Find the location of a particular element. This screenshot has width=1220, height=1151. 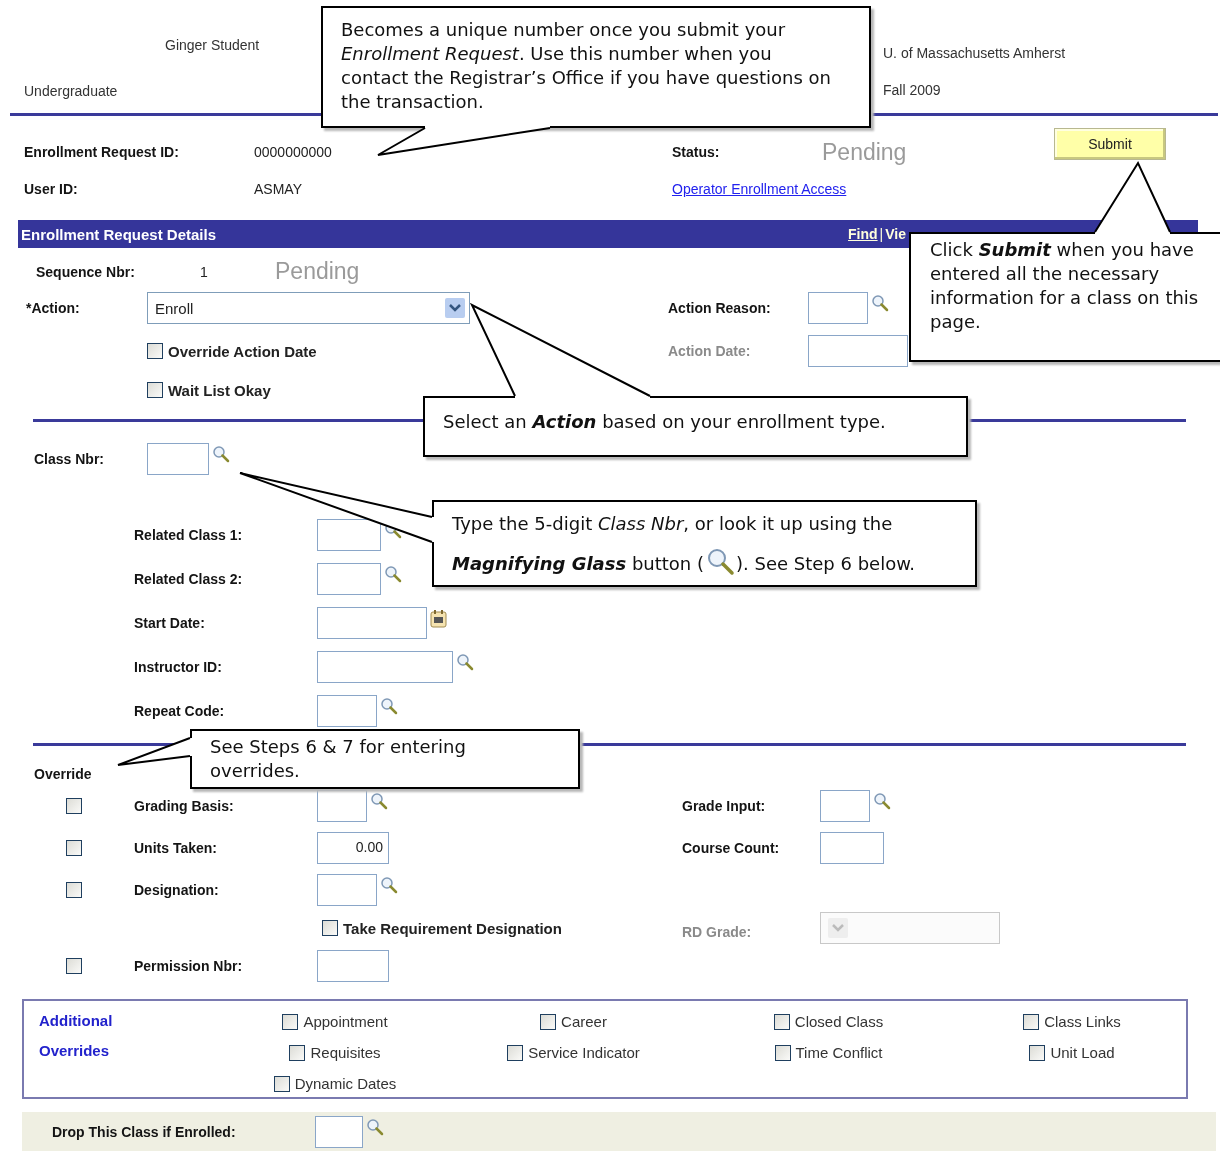

field-label: Action Reason: is located at coordinates (719, 308).